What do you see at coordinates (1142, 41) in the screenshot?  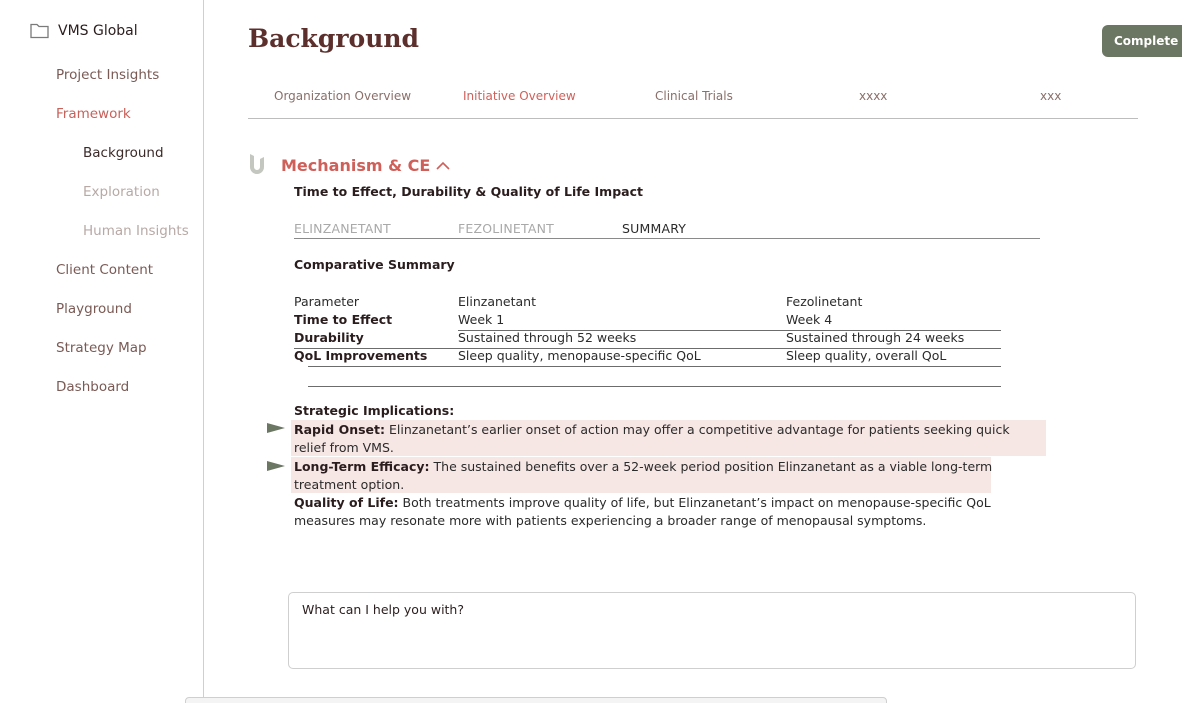 I see `complete-button: Complete` at bounding box center [1142, 41].